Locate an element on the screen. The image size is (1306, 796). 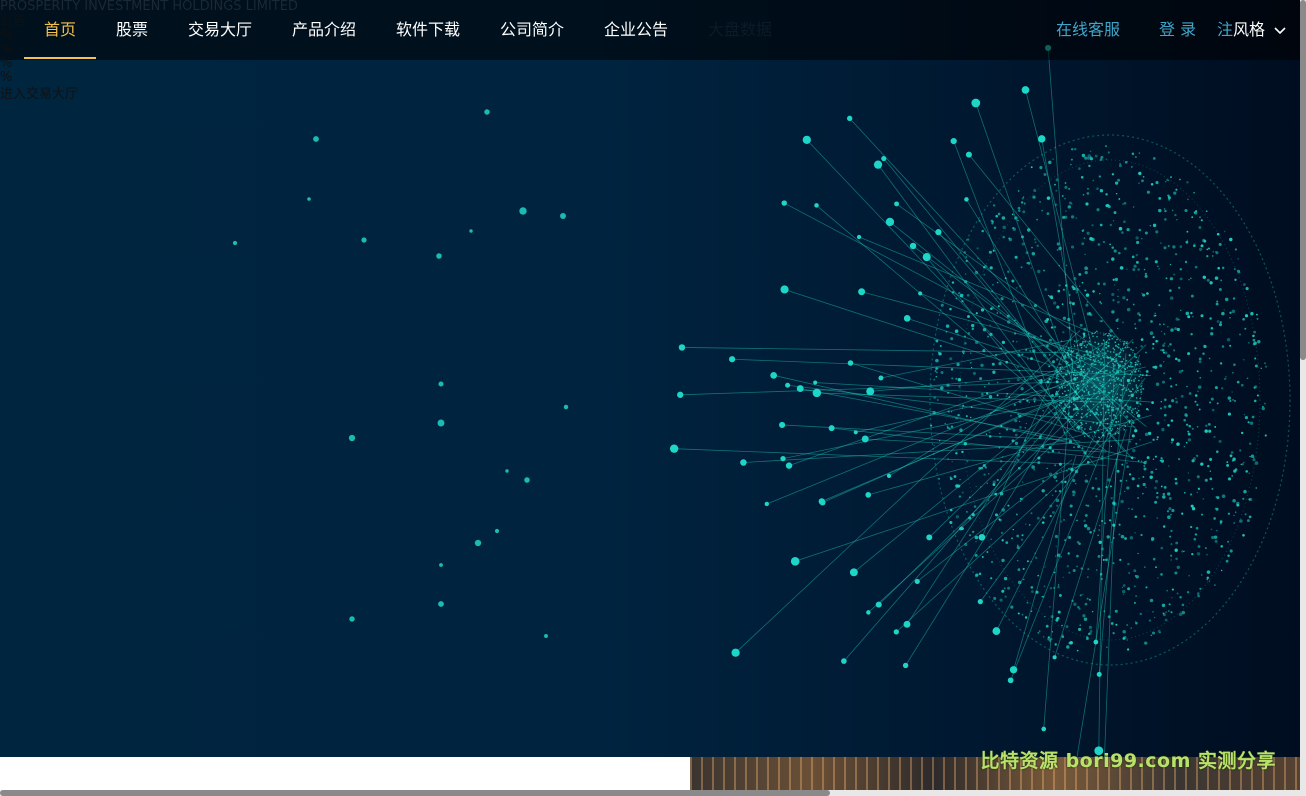
online-service-link: 在线客服 is located at coordinates (1088, 30).